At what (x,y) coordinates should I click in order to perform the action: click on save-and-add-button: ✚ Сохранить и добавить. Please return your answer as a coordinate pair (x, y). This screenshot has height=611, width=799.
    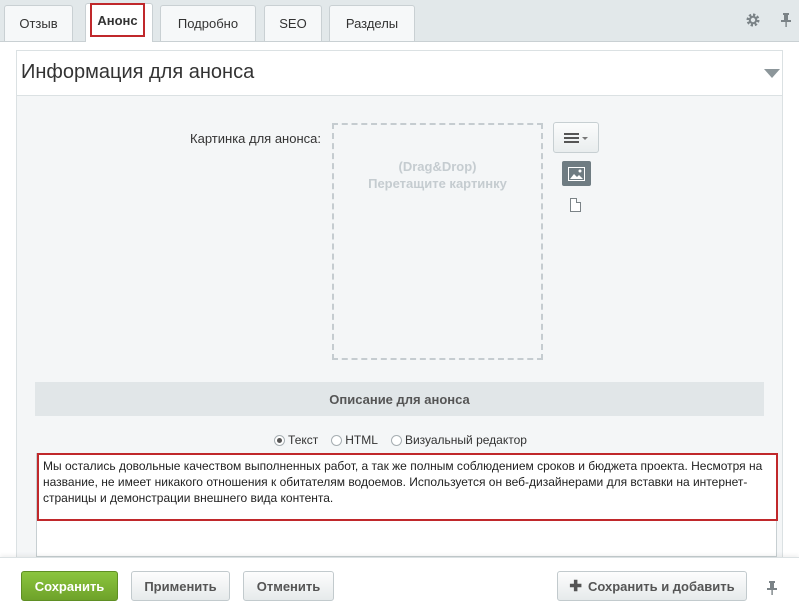
    Looking at the image, I should click on (652, 586).